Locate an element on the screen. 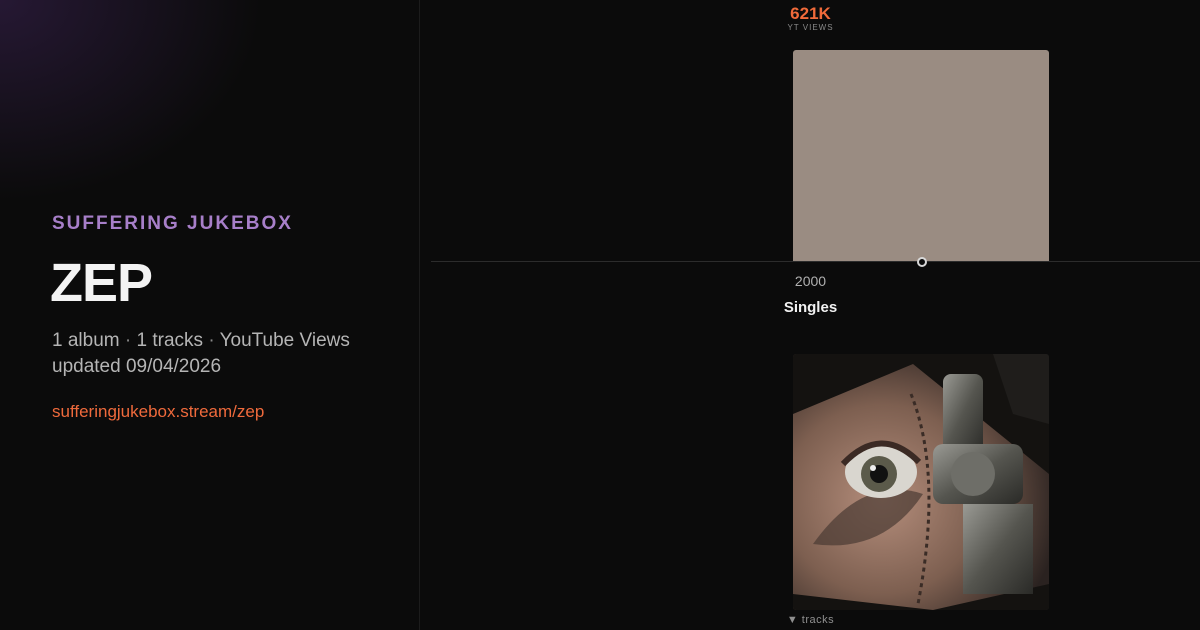 The image size is (1200, 630). album-count: 1 album is located at coordinates (86, 340).